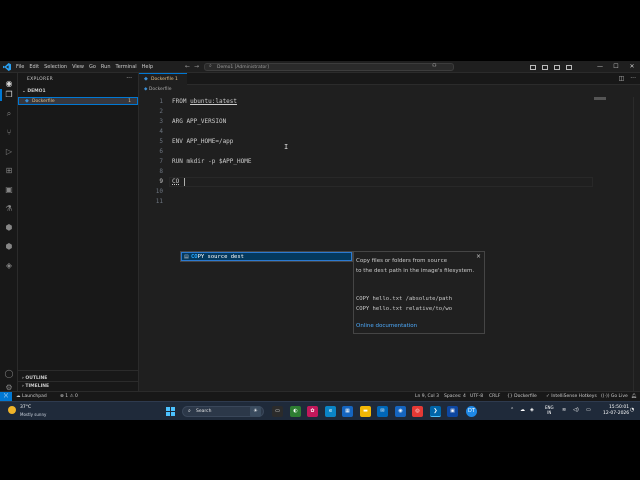  What do you see at coordinates (576, 410) in the screenshot?
I see `volume-icon: ◁)` at bounding box center [576, 410].